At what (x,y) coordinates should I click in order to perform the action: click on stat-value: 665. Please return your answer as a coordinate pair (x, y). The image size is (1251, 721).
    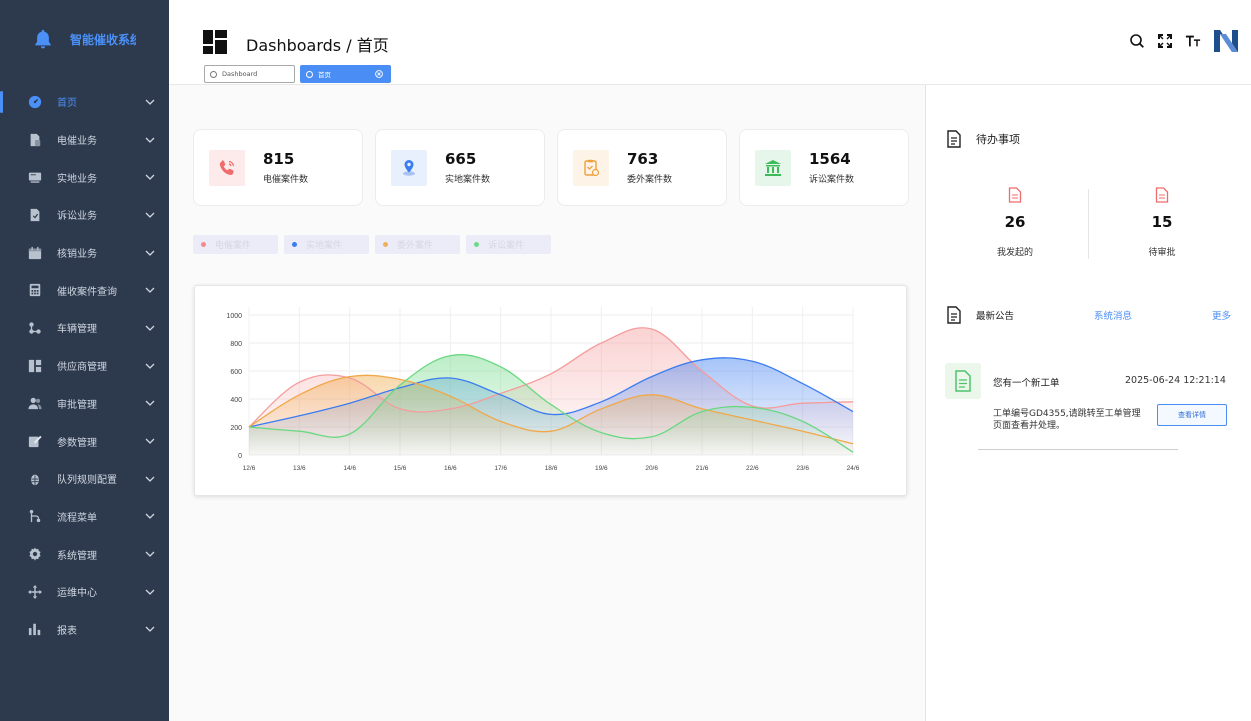
    Looking at the image, I should click on (461, 159).